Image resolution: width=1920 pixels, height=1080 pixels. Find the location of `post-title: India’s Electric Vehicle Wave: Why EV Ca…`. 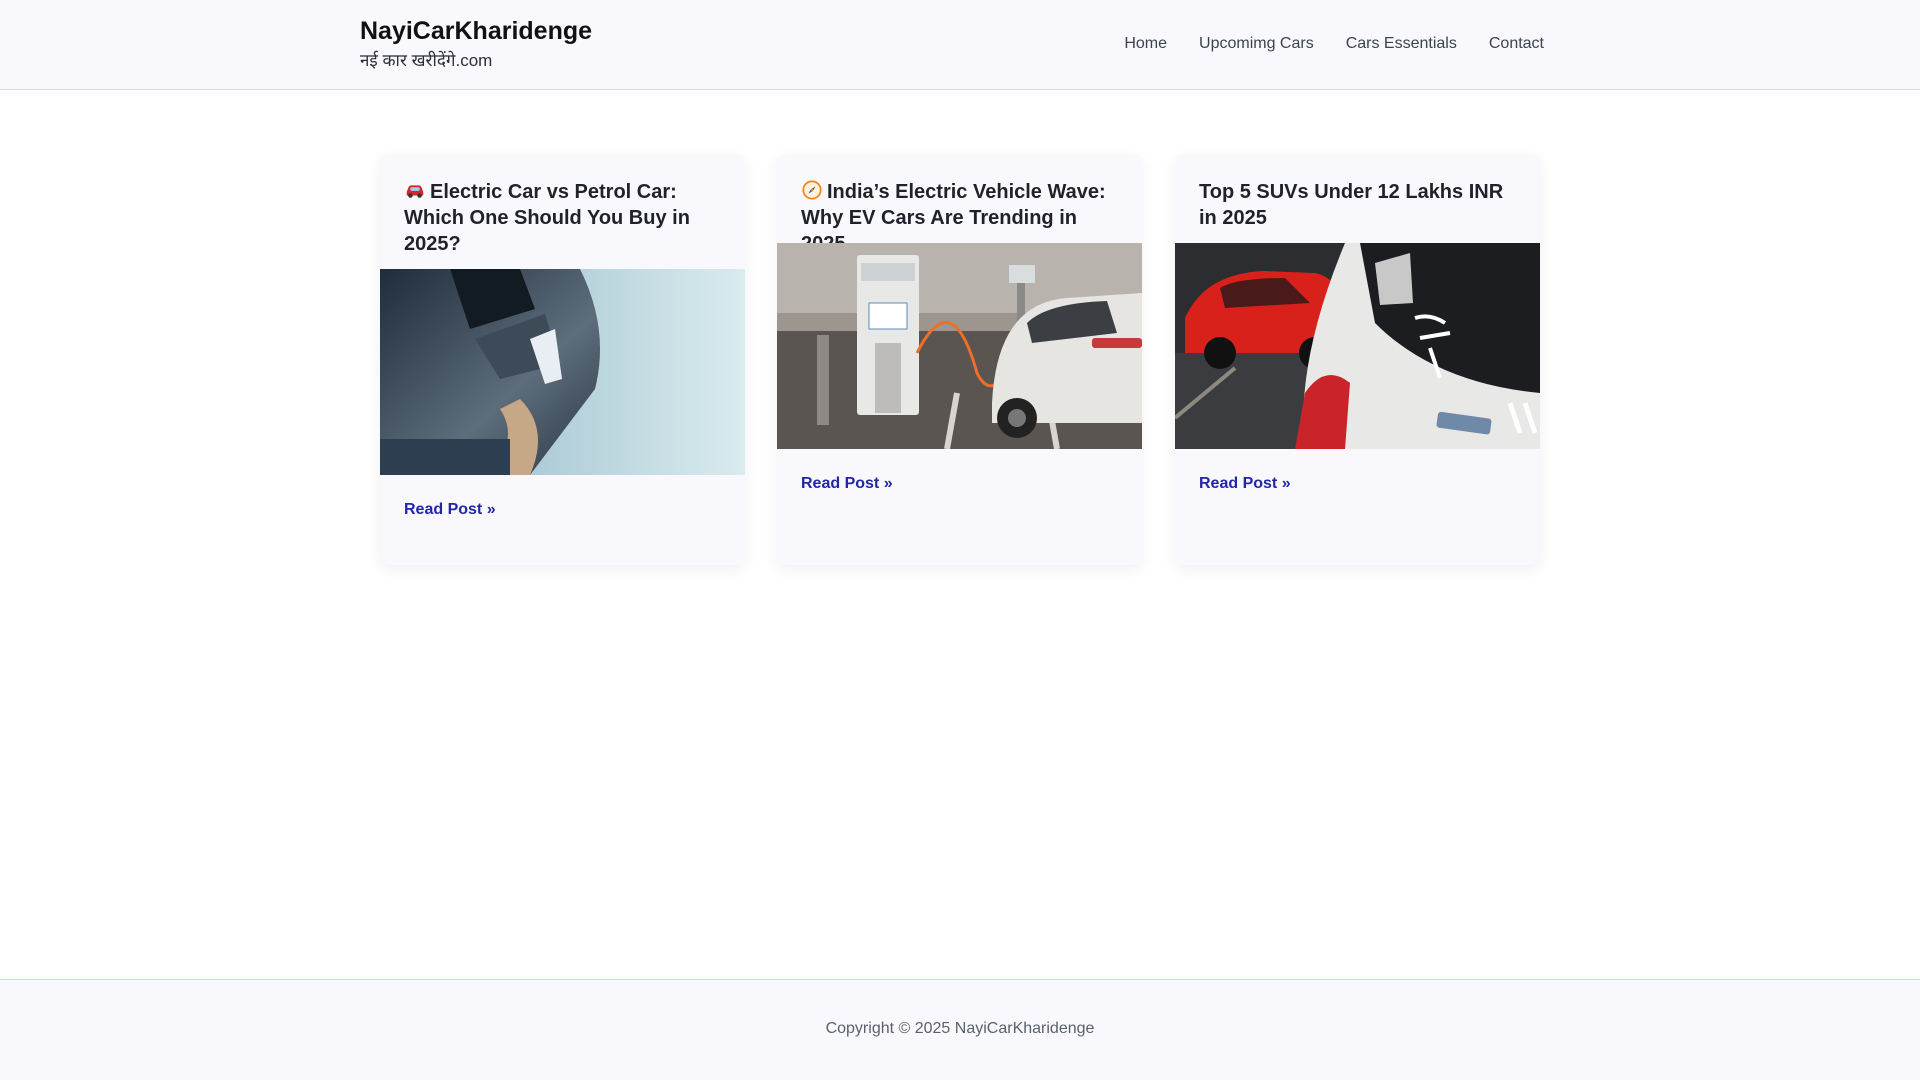

post-title: India’s Electric Vehicle Wave: Why EV Ca… is located at coordinates (959, 206).